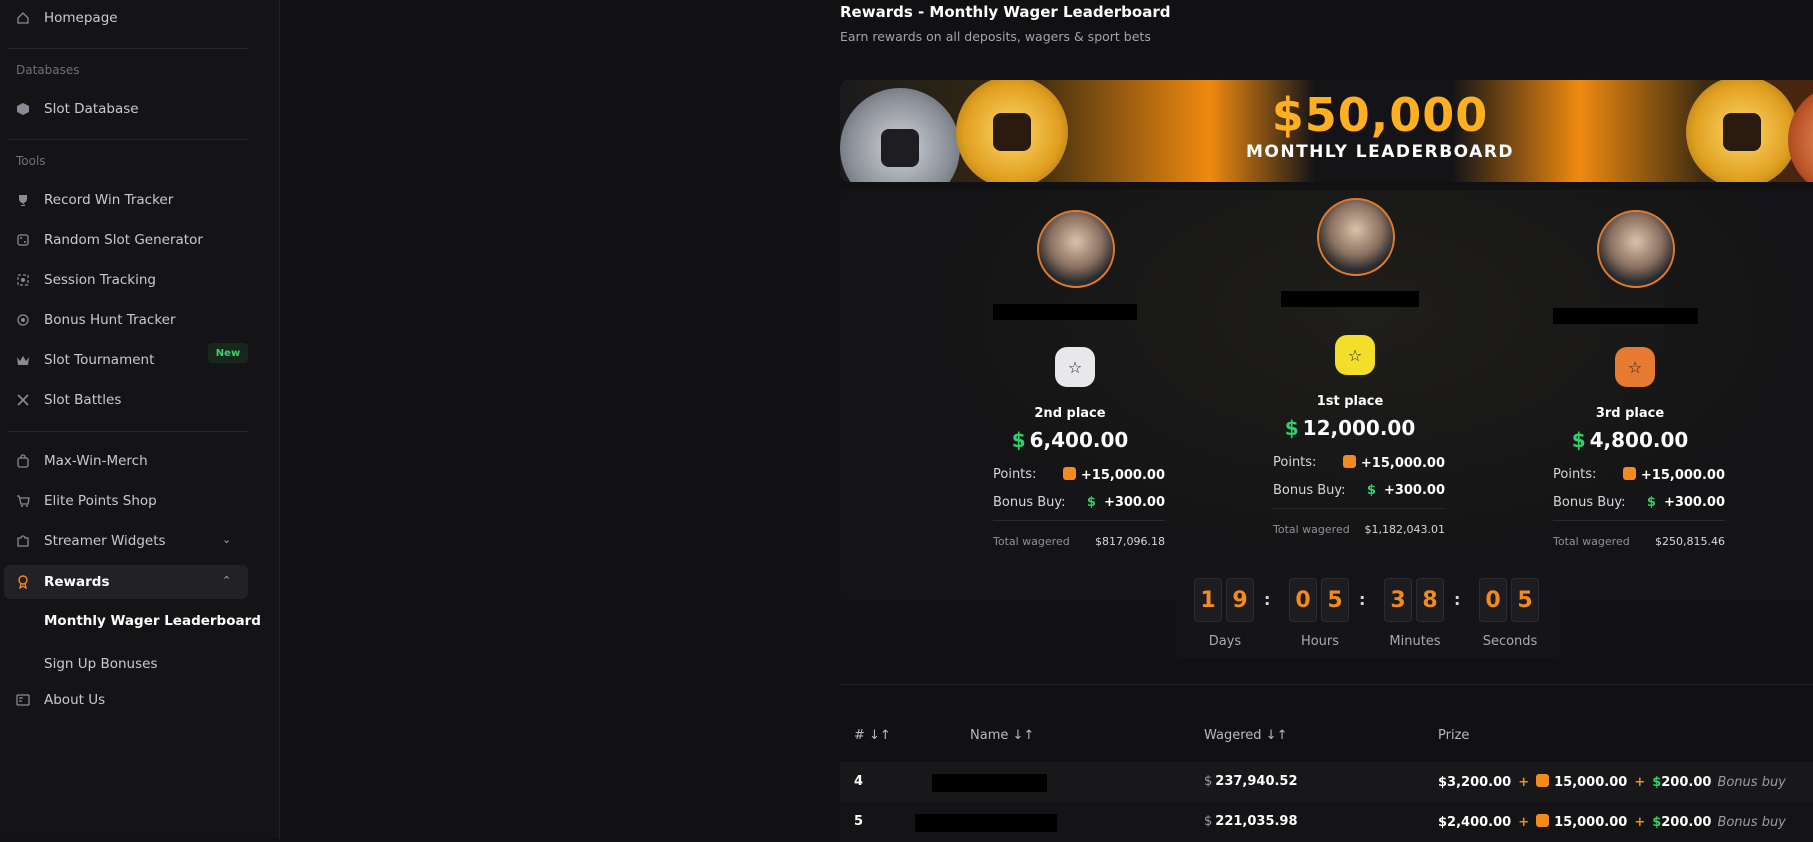 The image size is (1813, 842). What do you see at coordinates (1612, 782) in the screenshot?
I see `prize-cell: $3,200.00 +15,000.00 + $200.00 Bonus buy` at bounding box center [1612, 782].